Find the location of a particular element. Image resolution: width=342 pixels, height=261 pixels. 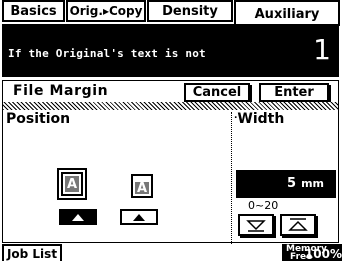

width-value-display: 5 mm is located at coordinates (286, 184).